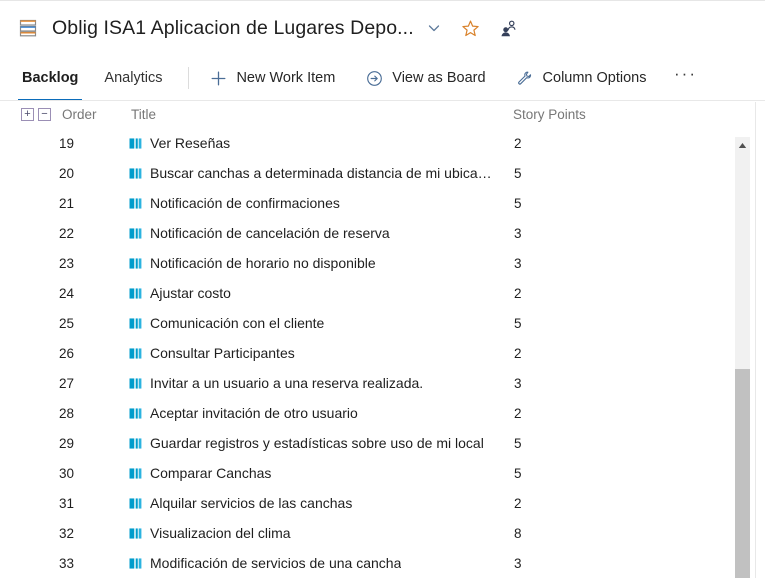 The image size is (765, 578). Describe the element at coordinates (50, 78) in the screenshot. I see `tab-backlog: Backlog` at that location.